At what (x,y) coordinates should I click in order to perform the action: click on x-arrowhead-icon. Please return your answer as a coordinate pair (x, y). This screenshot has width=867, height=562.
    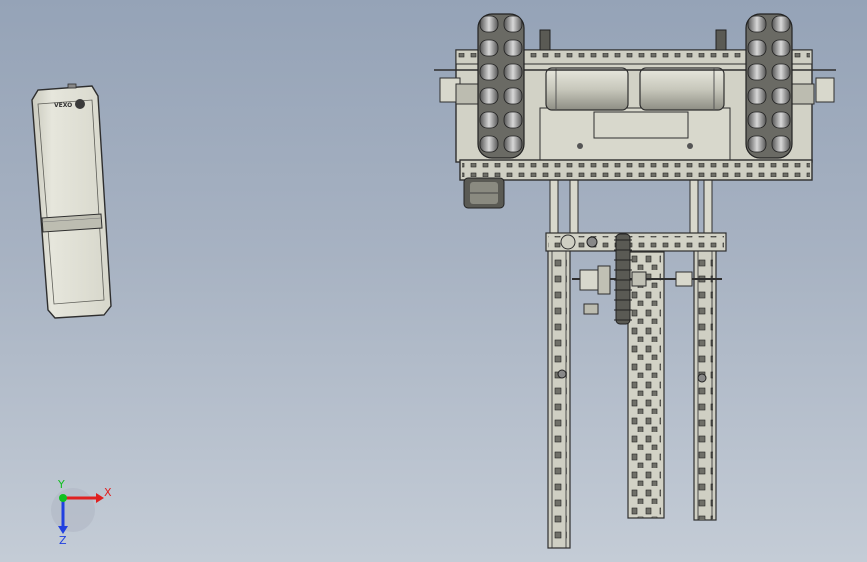
    Looking at the image, I should click on (100, 498).